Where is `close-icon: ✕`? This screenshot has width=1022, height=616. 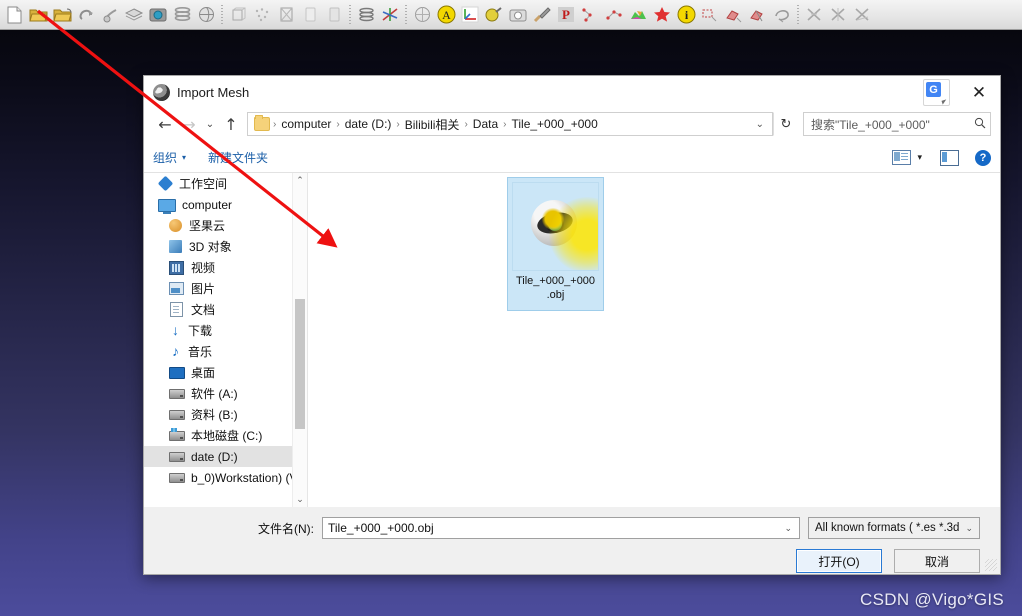
close-icon: ✕ is located at coordinates (979, 92).